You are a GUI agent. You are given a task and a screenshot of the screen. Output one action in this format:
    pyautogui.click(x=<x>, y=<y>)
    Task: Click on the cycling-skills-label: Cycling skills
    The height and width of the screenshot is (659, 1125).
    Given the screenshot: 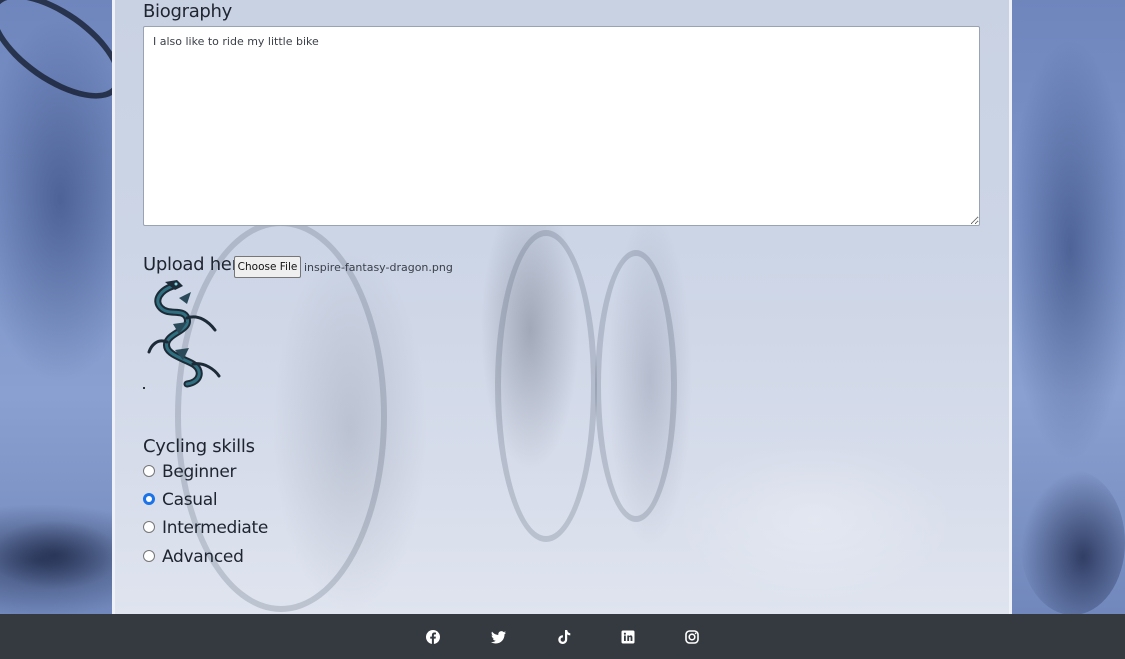 What is the action you would take?
    pyautogui.click(x=199, y=446)
    